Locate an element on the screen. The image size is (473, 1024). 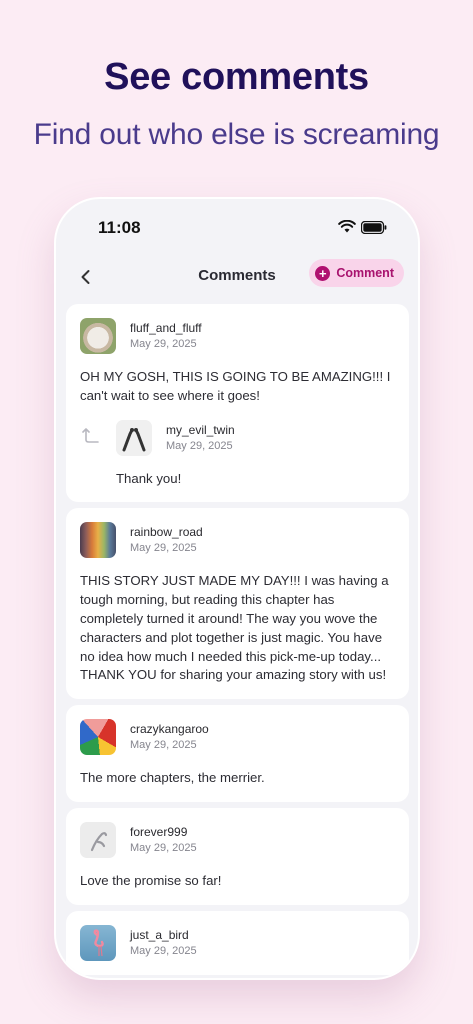
comment-username: rainbow_road is located at coordinates (166, 532).